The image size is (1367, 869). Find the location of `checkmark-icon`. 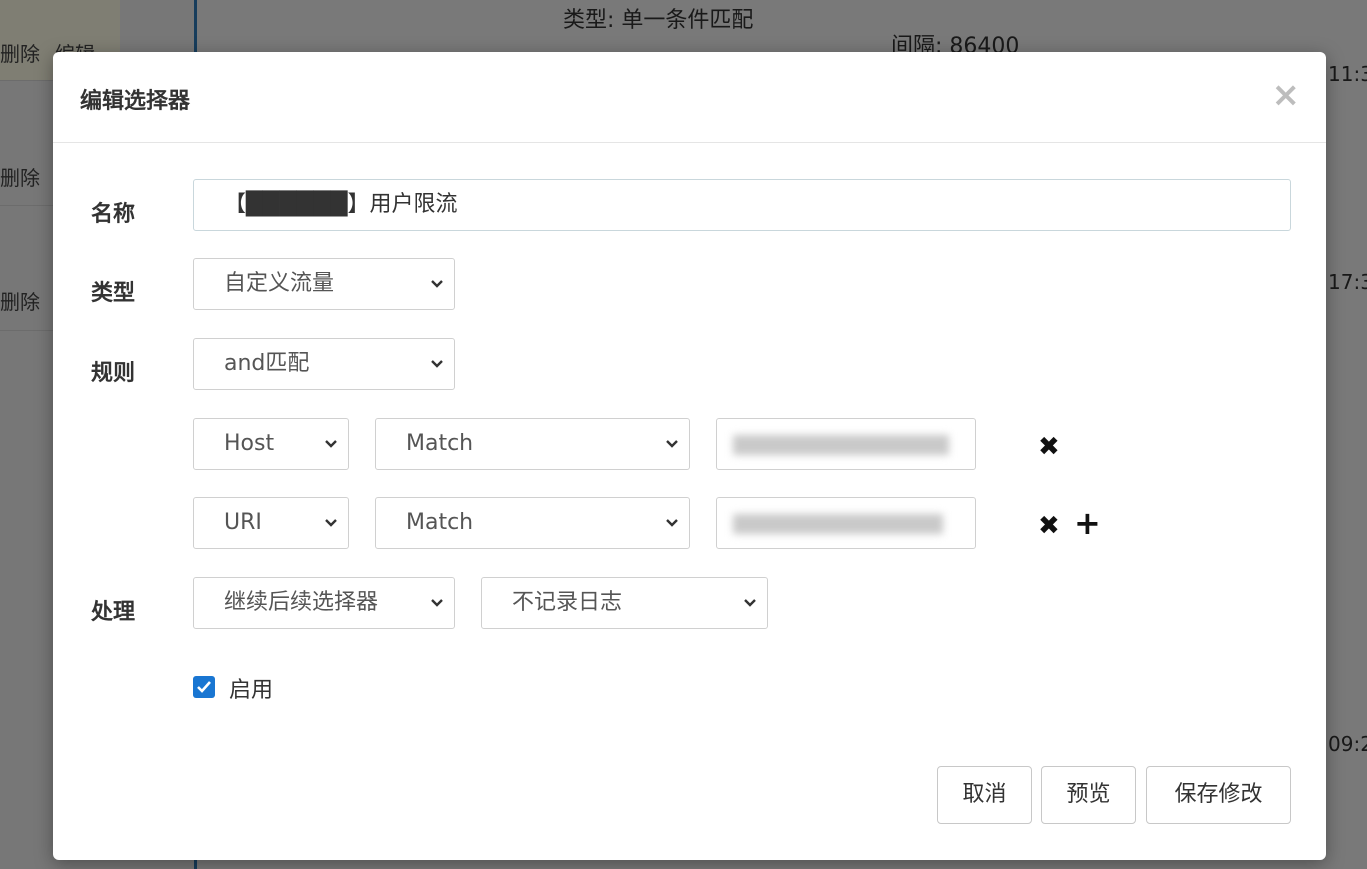

checkmark-icon is located at coordinates (204, 687).